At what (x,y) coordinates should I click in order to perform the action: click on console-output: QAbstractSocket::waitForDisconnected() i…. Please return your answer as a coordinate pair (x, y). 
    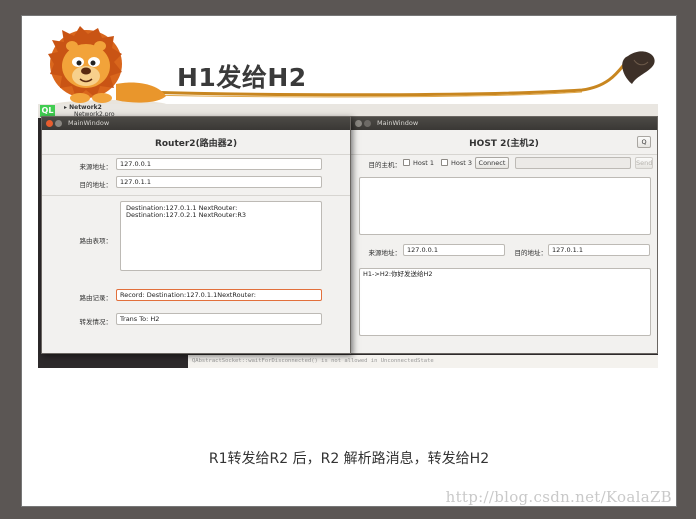
    Looking at the image, I should click on (423, 361).